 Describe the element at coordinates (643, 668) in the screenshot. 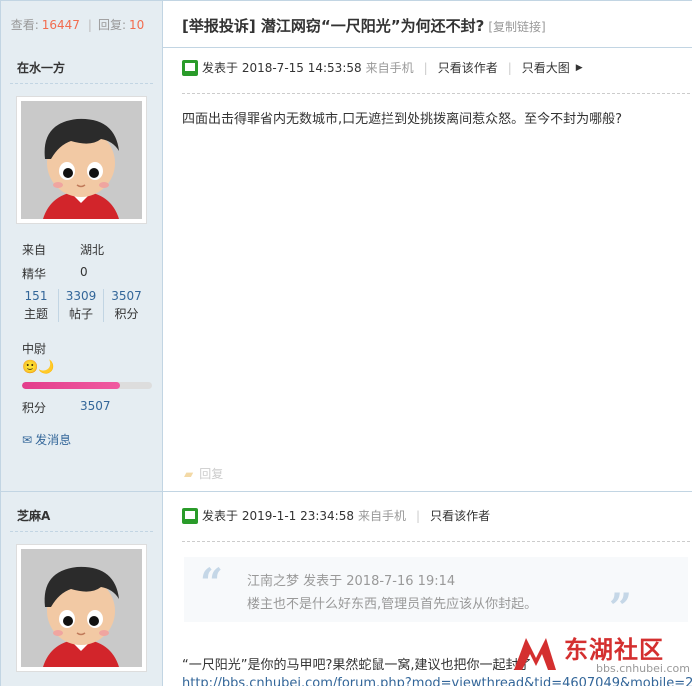

I see `site-url: bbs.cnhubei.com` at that location.